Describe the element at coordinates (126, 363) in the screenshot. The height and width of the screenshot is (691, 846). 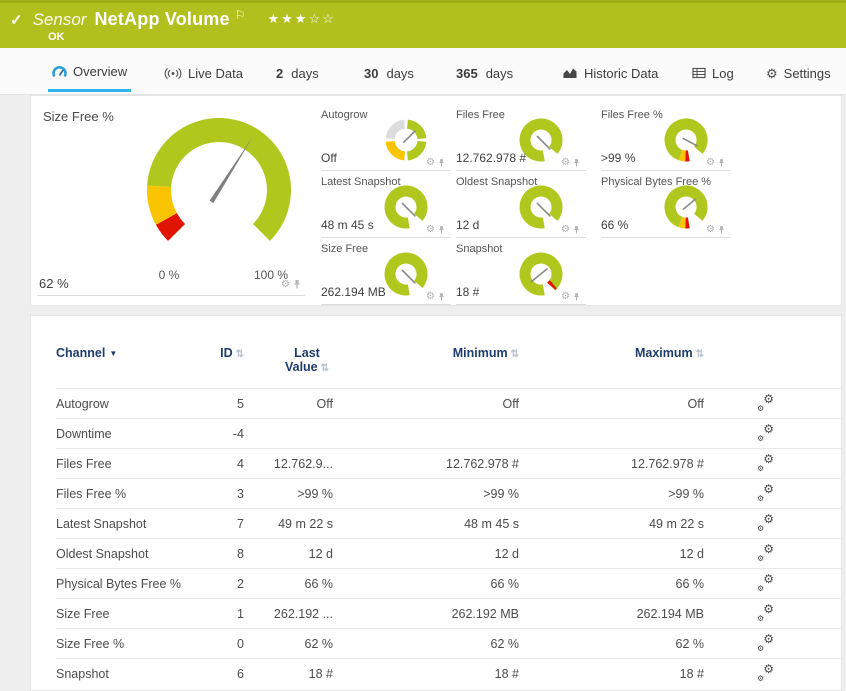
I see `col-header-channel: Channel ▼` at that location.